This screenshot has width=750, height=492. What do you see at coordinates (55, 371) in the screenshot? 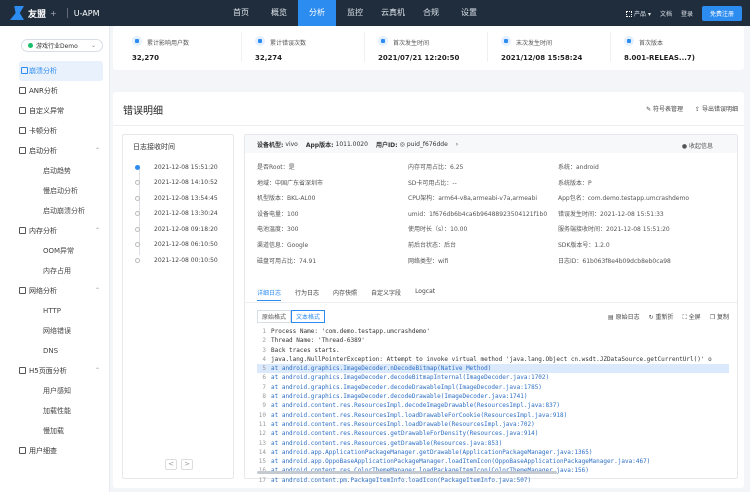
I see `sidebar-item: H5页面分析 ⌃` at bounding box center [55, 371].